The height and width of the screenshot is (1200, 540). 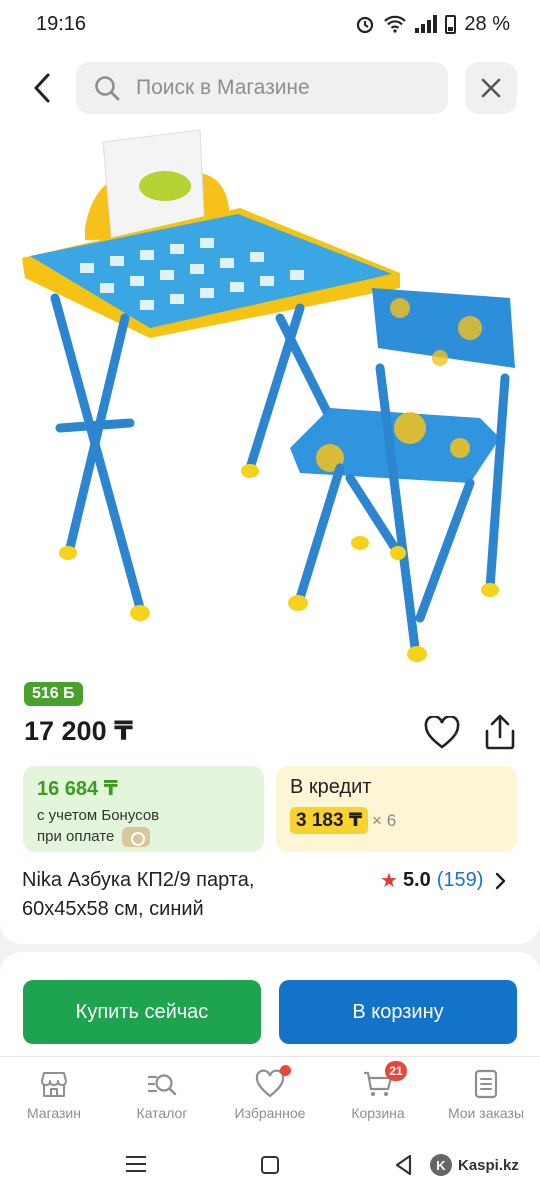 I want to click on recent-apps-button, so click(x=136, y=1164).